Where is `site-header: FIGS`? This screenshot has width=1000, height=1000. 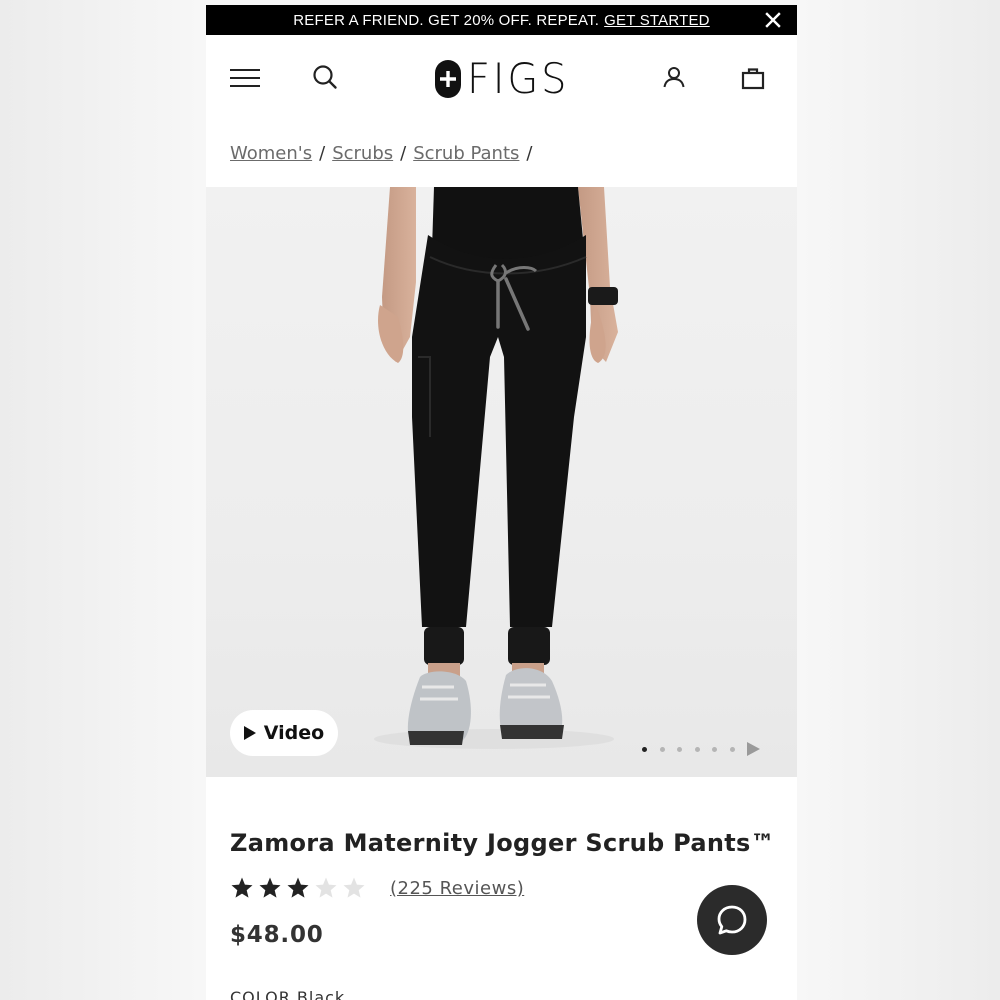
site-header: FIGS is located at coordinates (501, 79).